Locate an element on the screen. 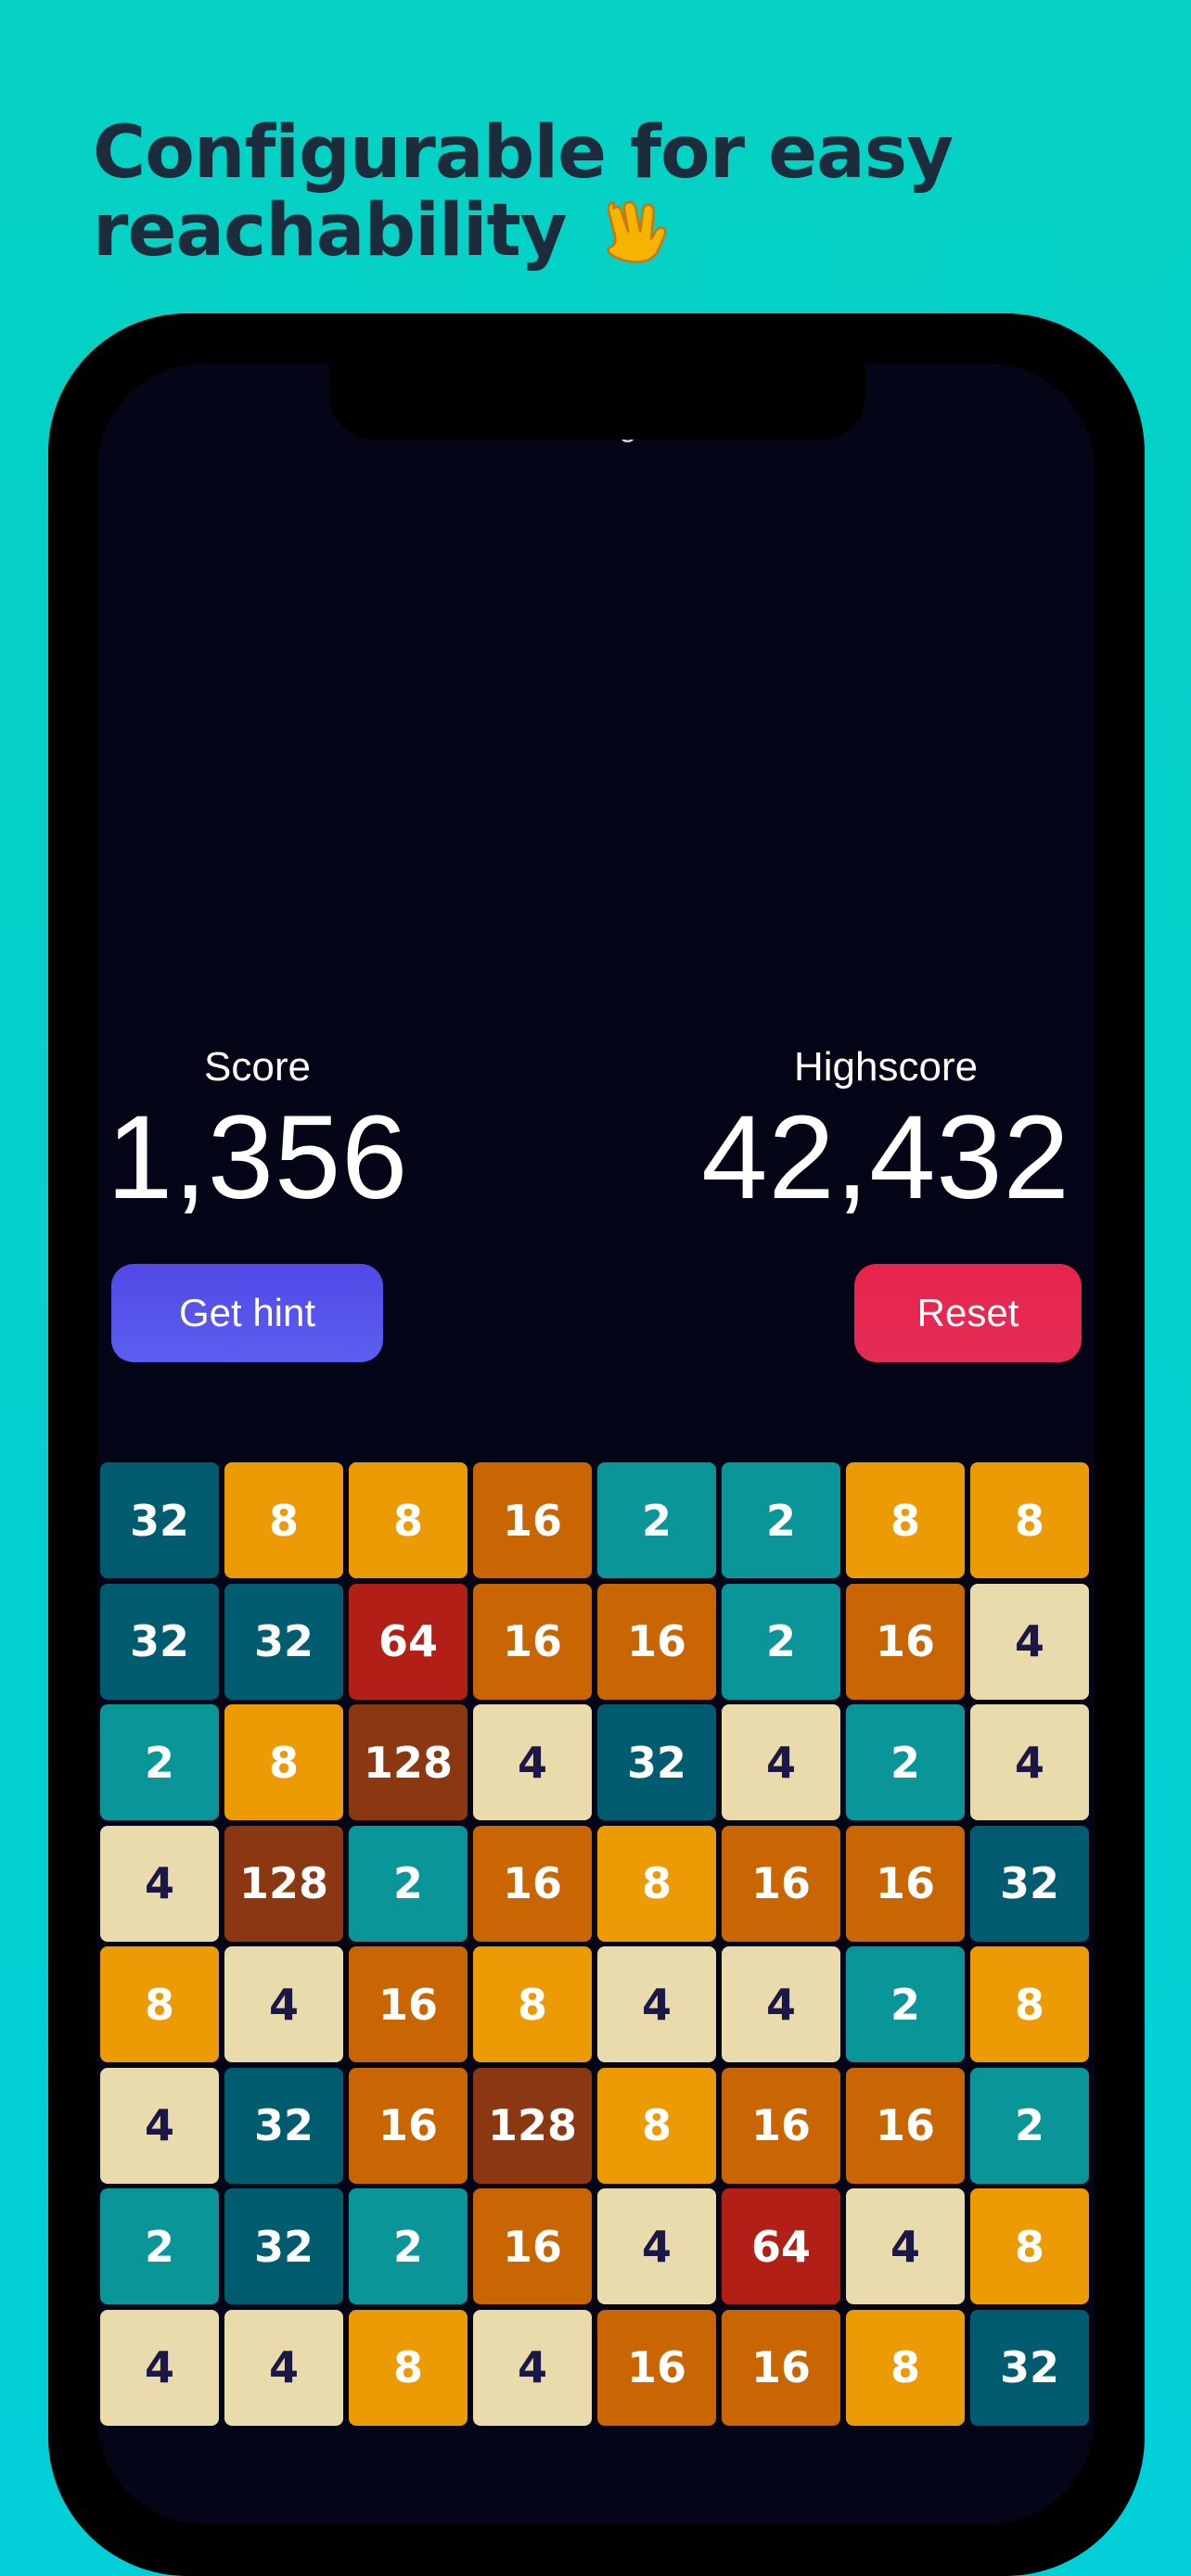 Image resolution: width=1191 pixels, height=2576 pixels. tile-r7-c8: 8 is located at coordinates (1029, 2246).